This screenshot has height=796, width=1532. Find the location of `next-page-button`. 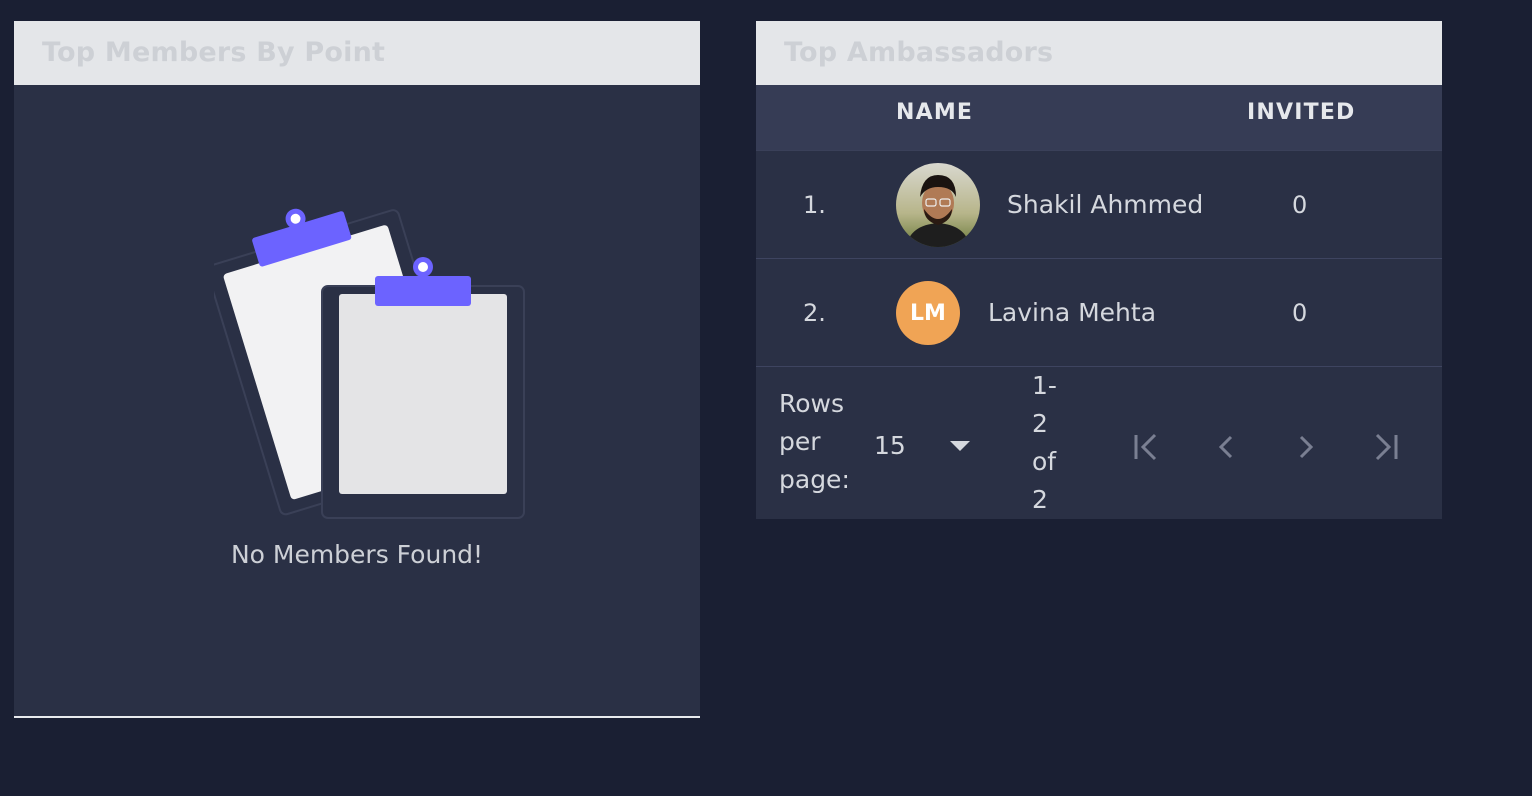

next-page-button is located at coordinates (1306, 447).